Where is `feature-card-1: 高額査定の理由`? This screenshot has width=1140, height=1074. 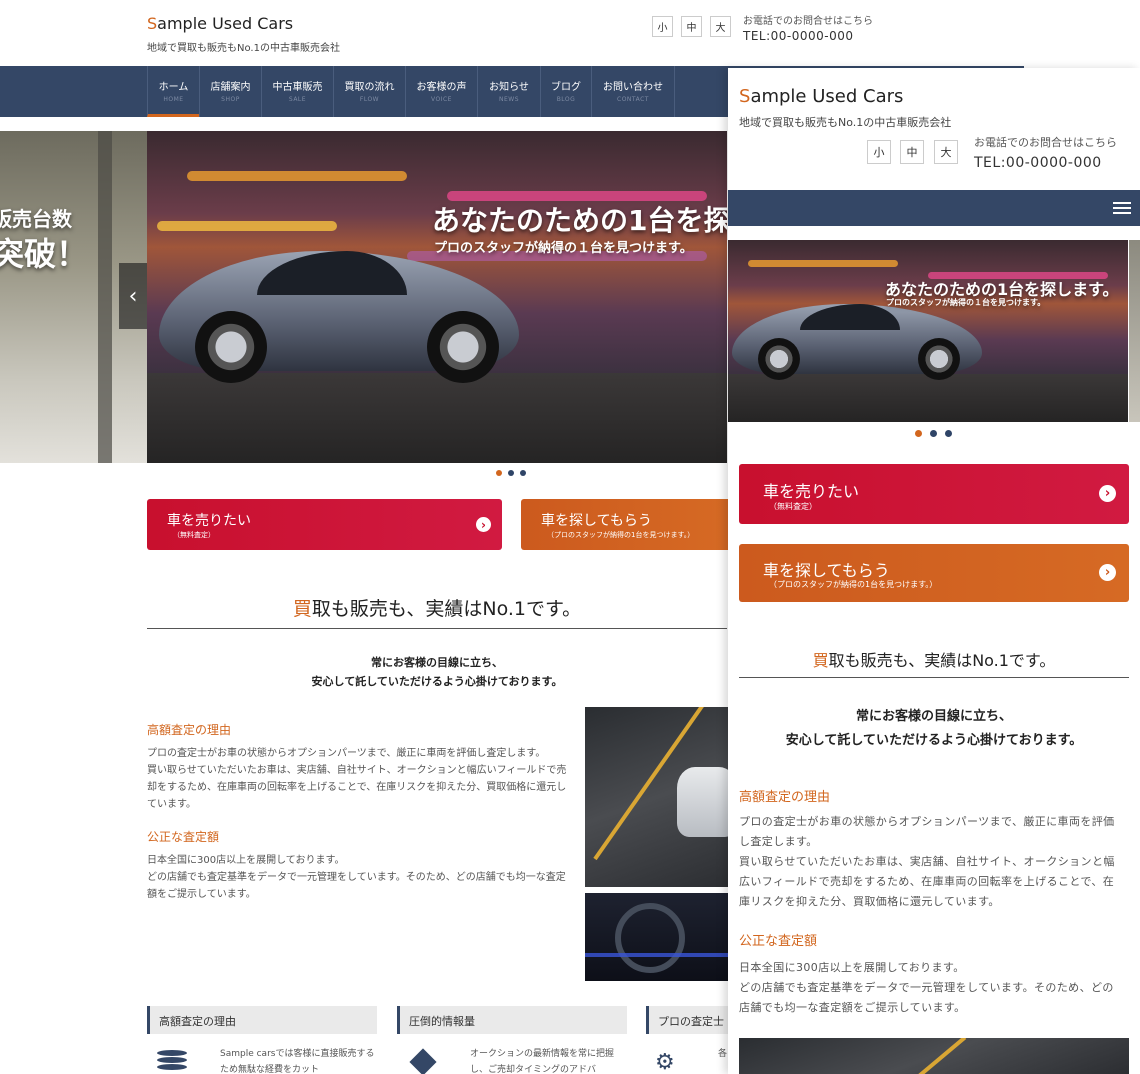
feature-card-1: 高額査定の理由 is located at coordinates (262, 1020).